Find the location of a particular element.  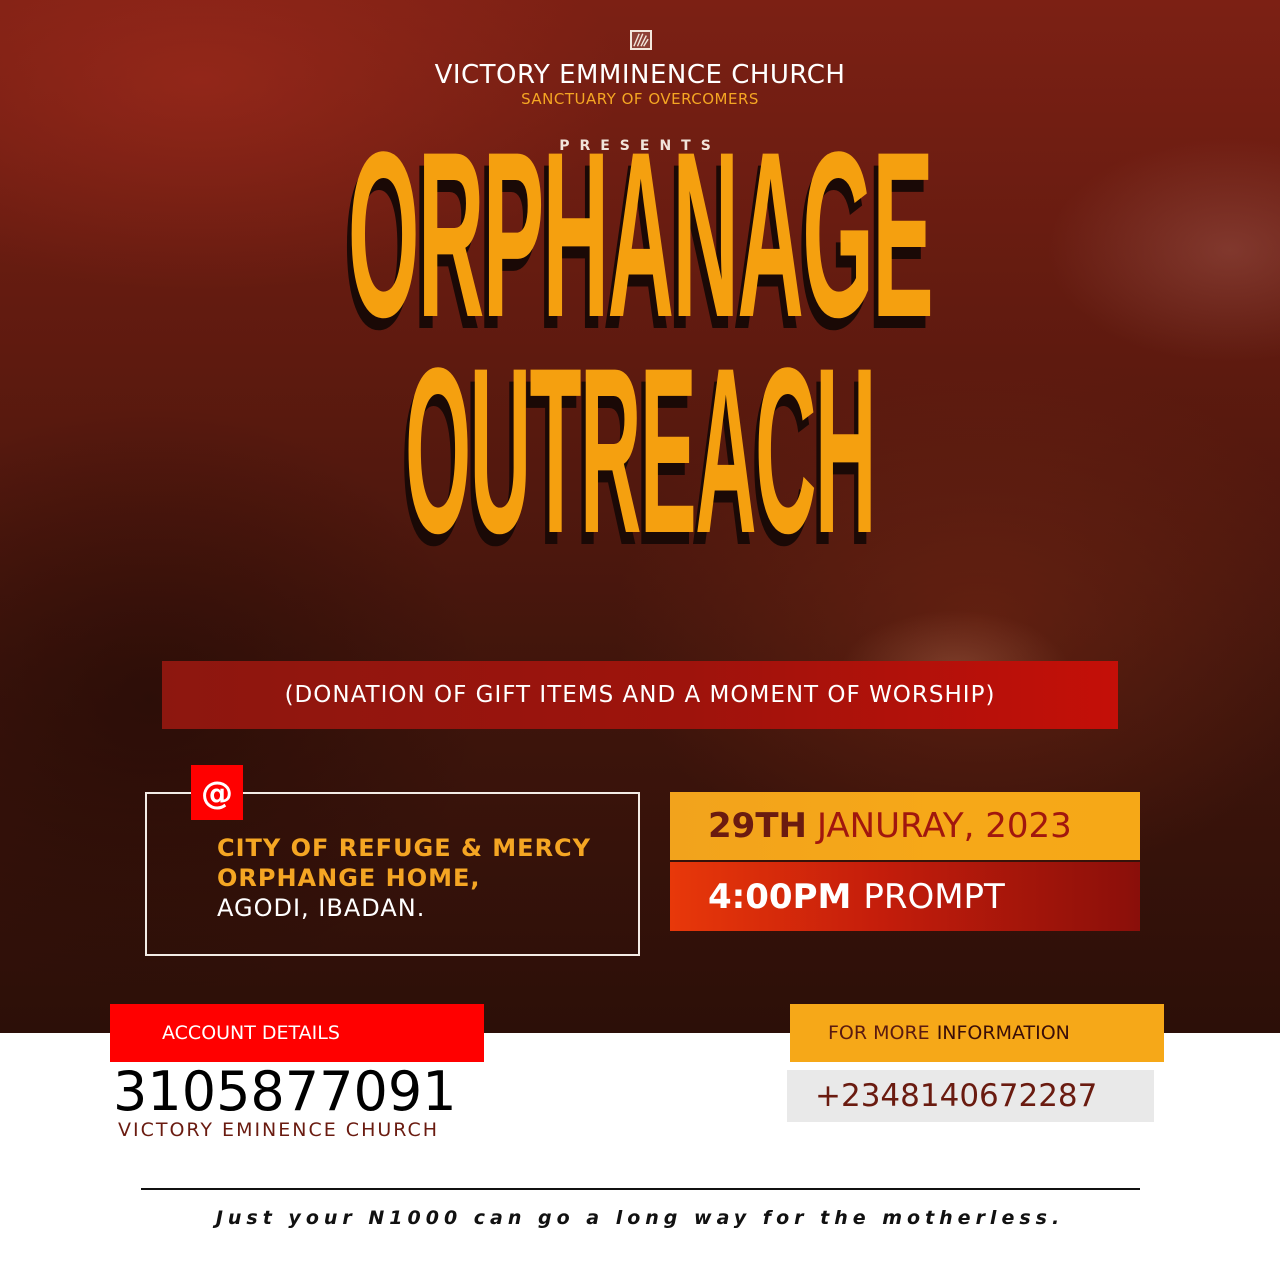

more-information-label-part2: INFORMATION is located at coordinates (1003, 1033).